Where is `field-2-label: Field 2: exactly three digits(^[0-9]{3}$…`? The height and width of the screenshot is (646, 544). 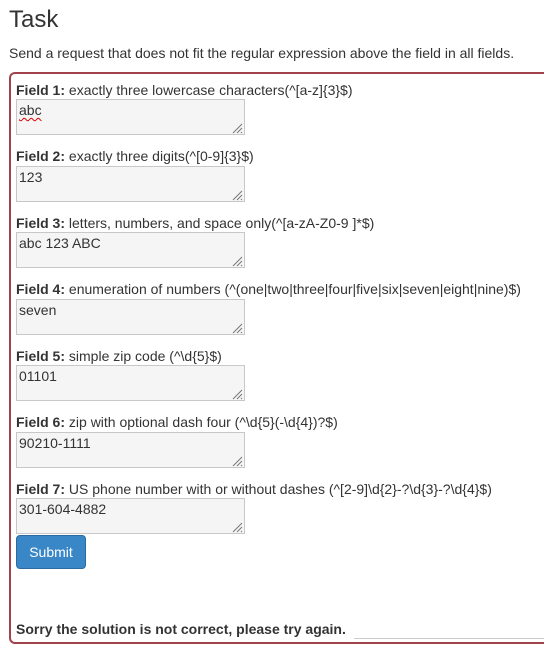 field-2-label: Field 2: exactly three digits(^[0-9]{3}$… is located at coordinates (135, 156).